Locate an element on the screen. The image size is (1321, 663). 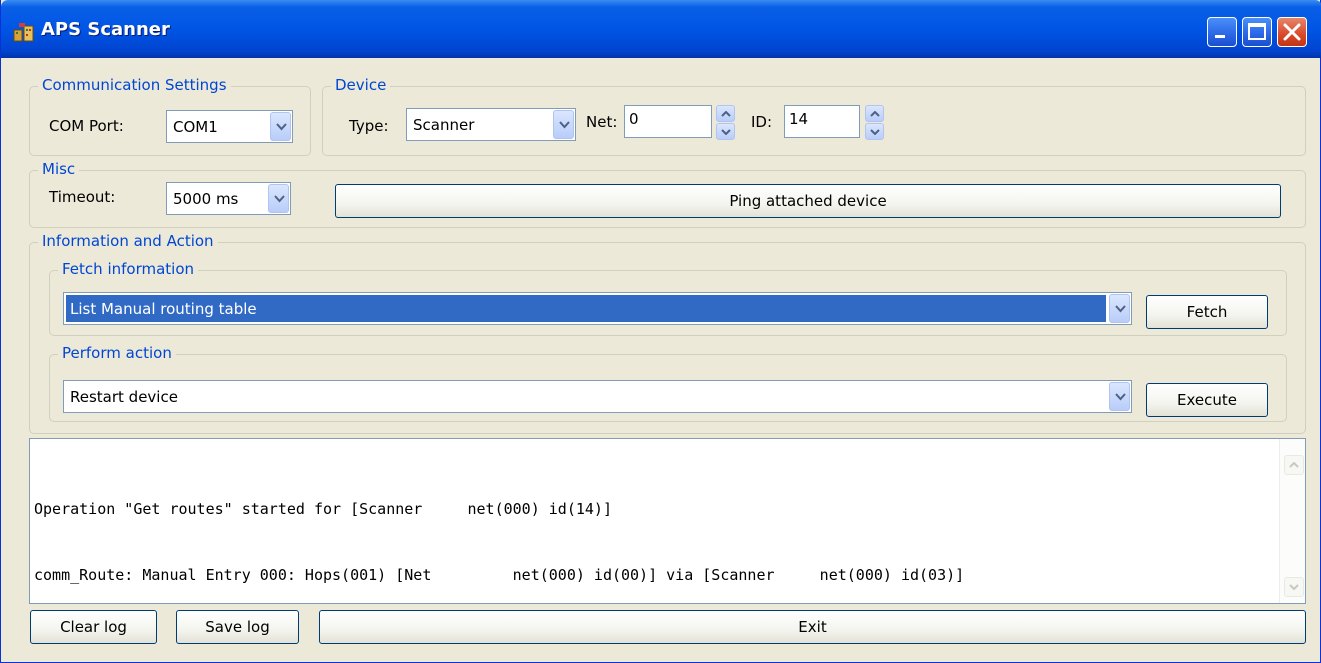
device-legend: Device is located at coordinates (361, 85).